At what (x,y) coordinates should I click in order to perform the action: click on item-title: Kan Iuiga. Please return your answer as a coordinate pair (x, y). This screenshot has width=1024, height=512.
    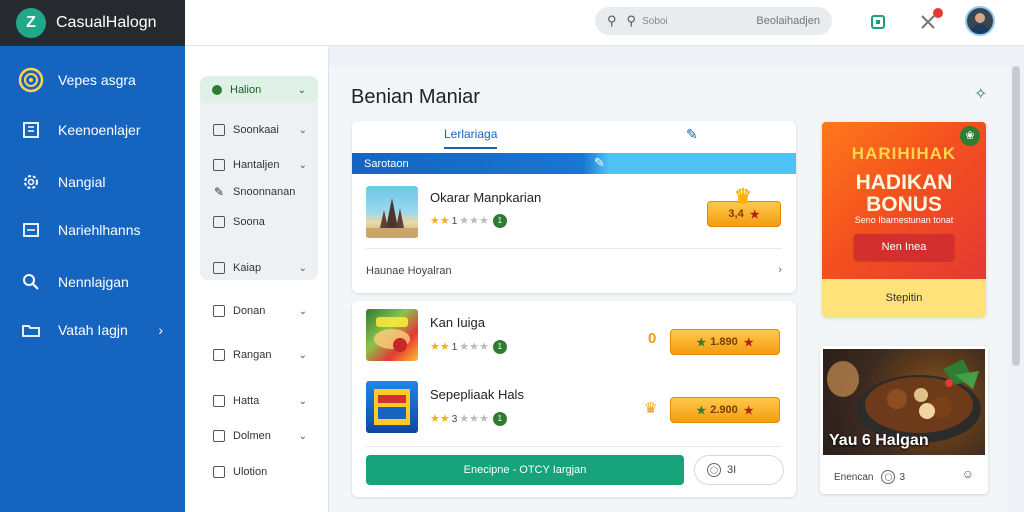
    Looking at the image, I should click on (457, 322).